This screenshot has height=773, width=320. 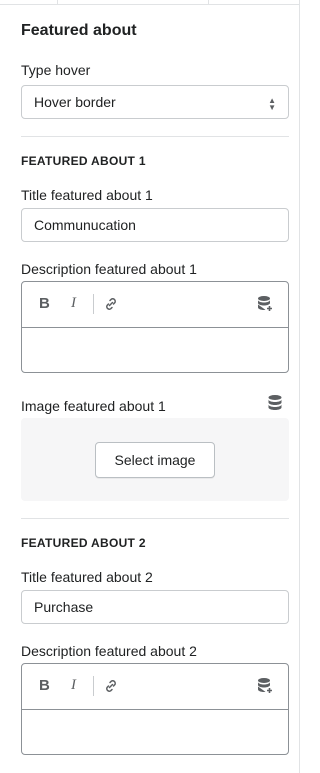 What do you see at coordinates (275, 405) in the screenshot?
I see `database-icon` at bounding box center [275, 405].